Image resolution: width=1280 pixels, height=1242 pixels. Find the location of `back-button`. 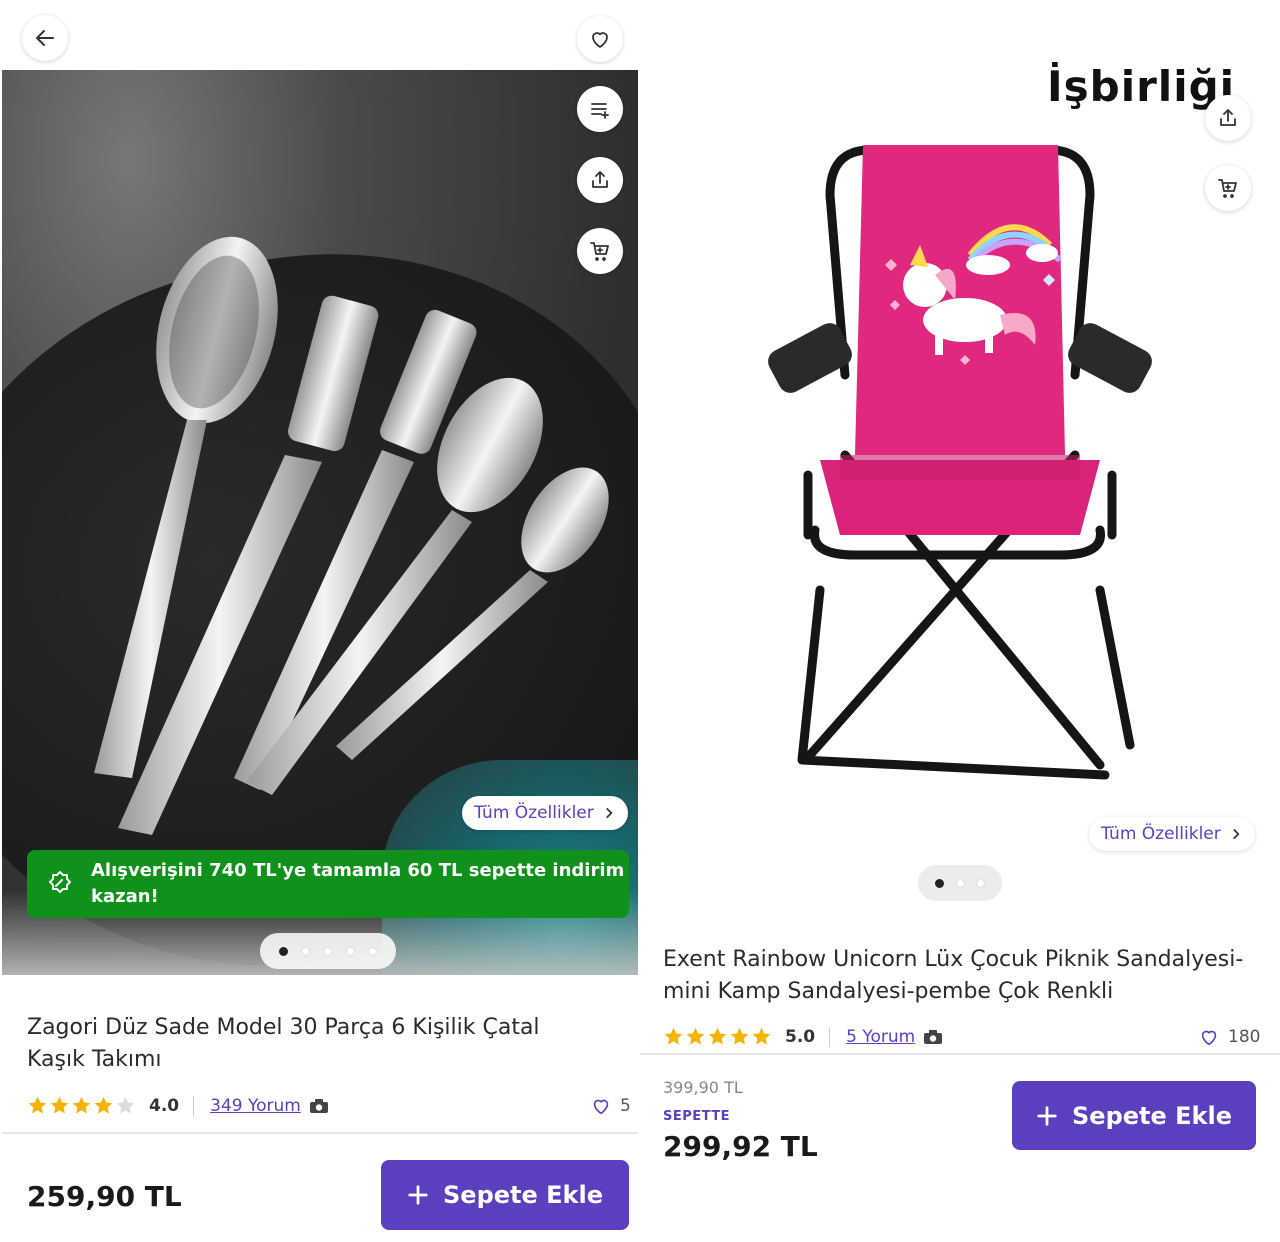

back-button is located at coordinates (45, 38).